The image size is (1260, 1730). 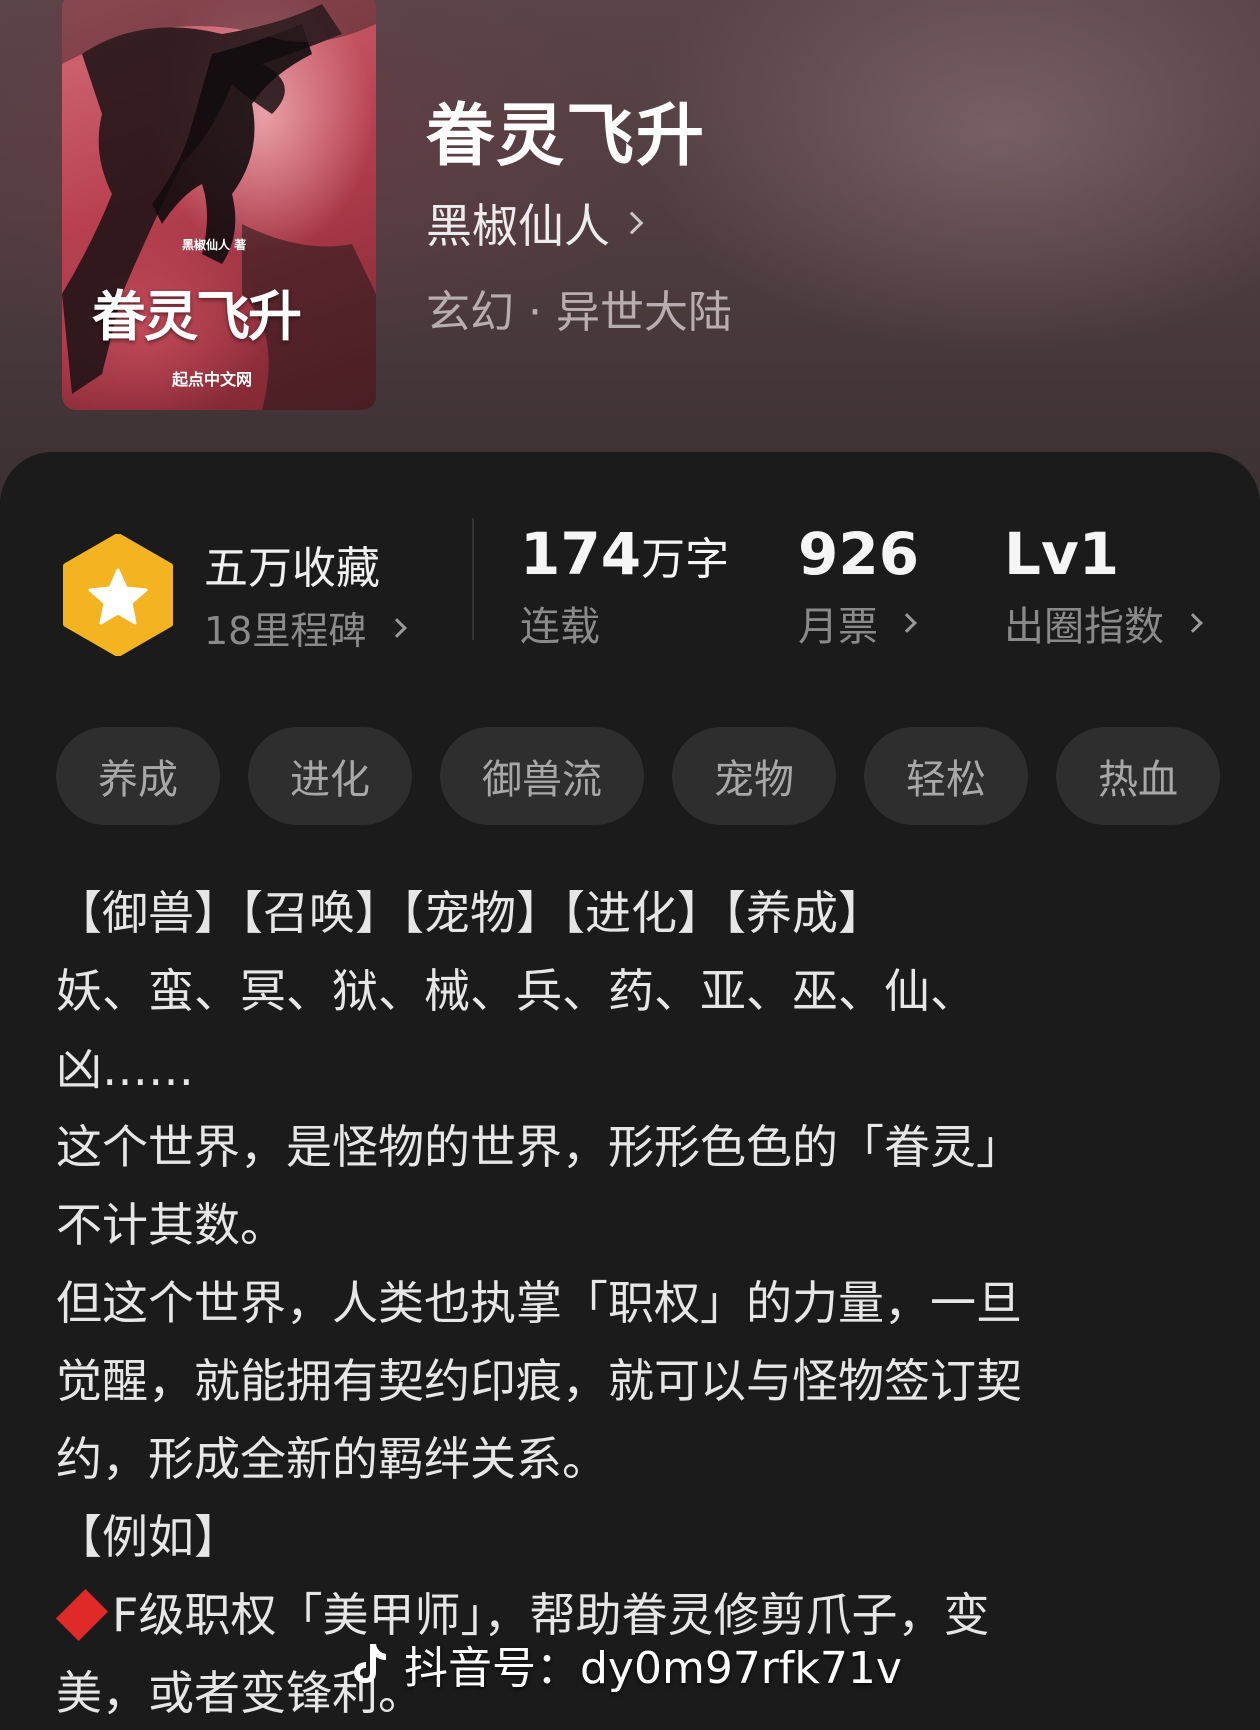 I want to click on star-badge-icon, so click(x=118, y=595).